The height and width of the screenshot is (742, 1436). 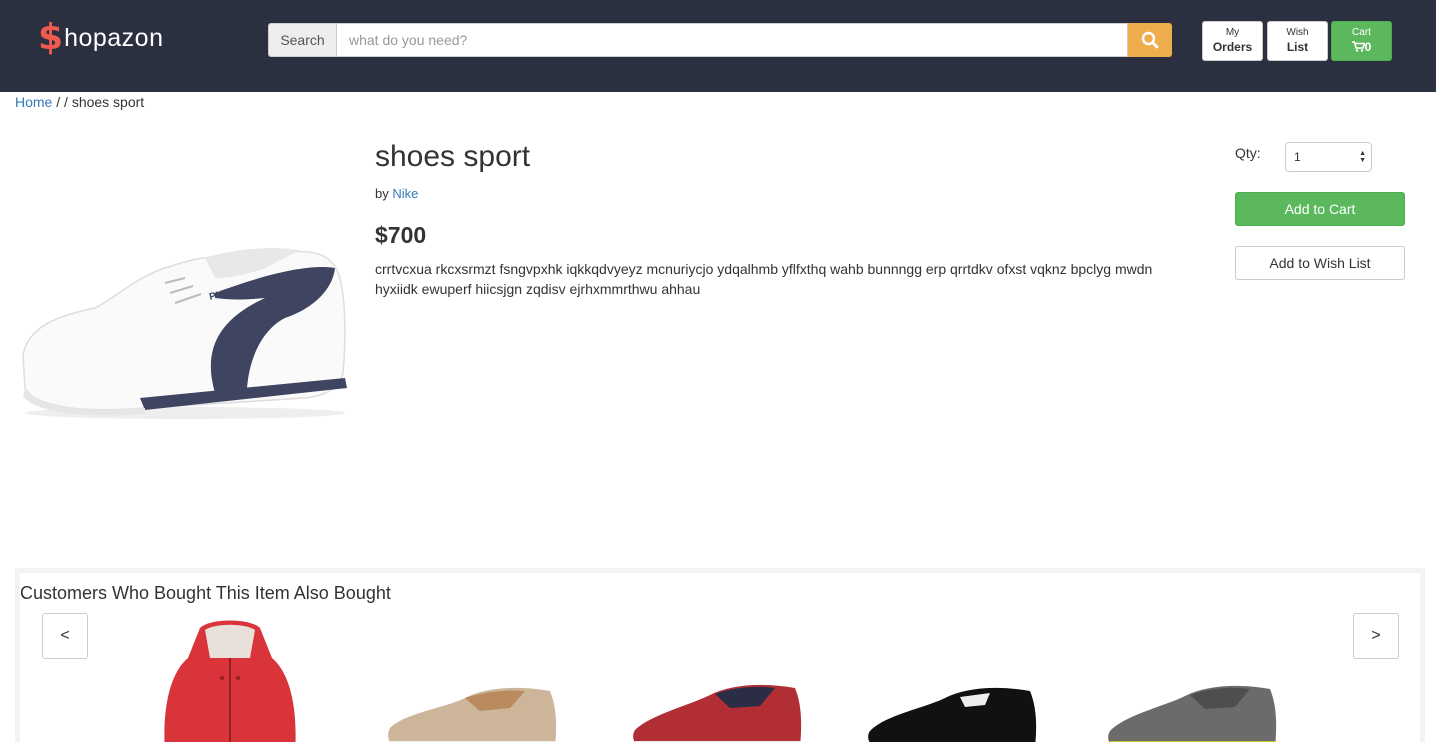 I want to click on shopping-cart-icon, so click(x=1358, y=46).